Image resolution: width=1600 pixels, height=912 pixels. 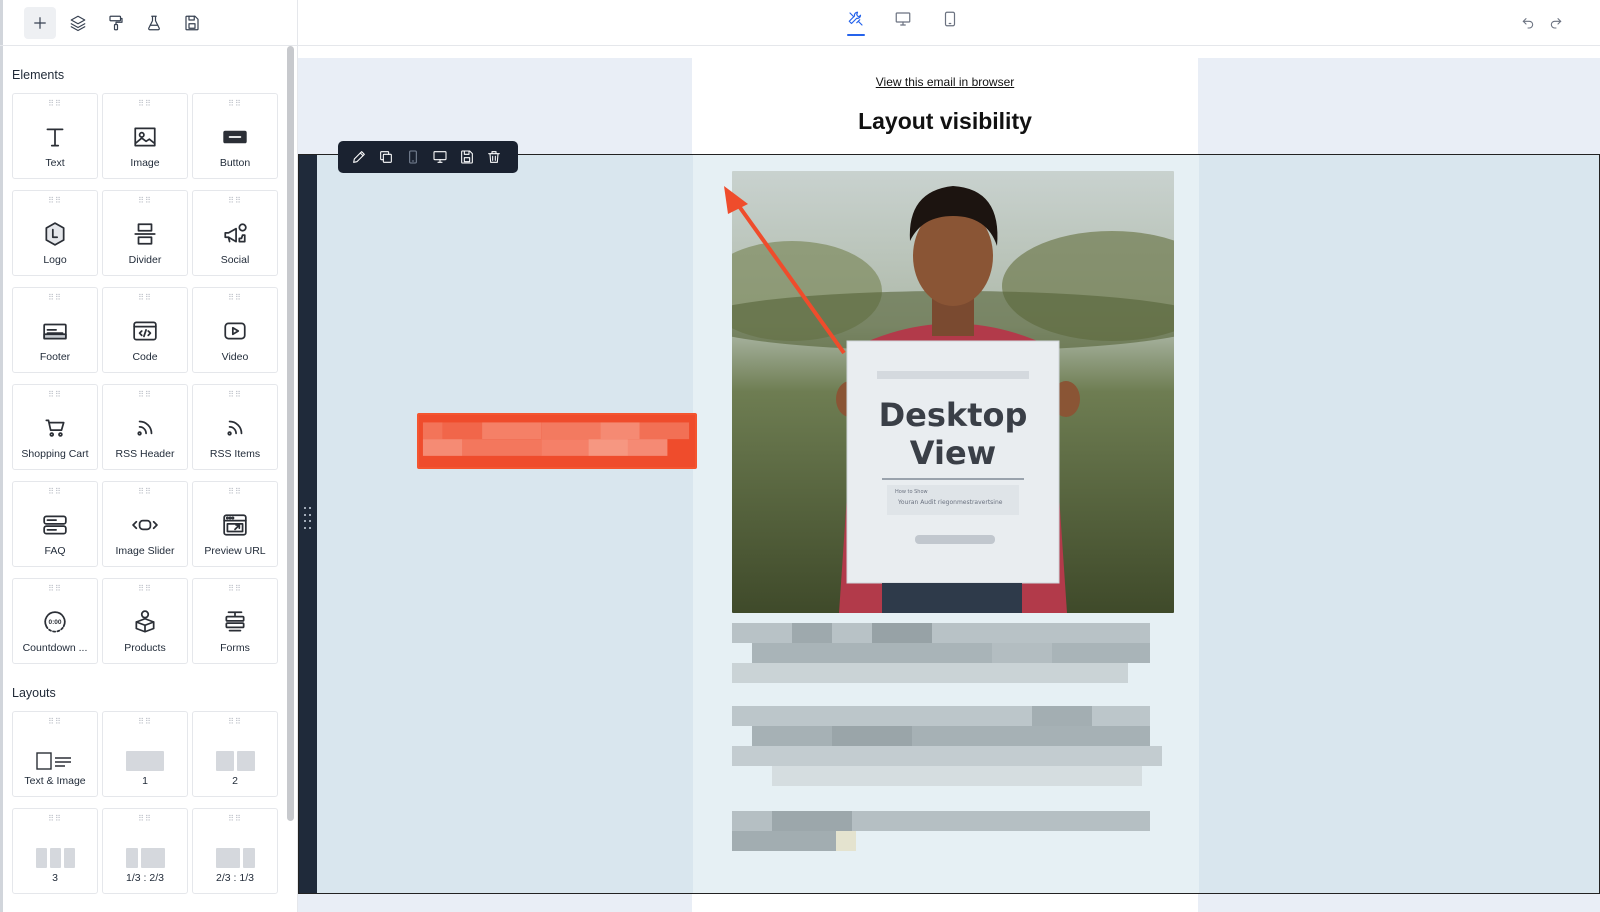 I want to click on layers-icon, so click(x=78, y=23).